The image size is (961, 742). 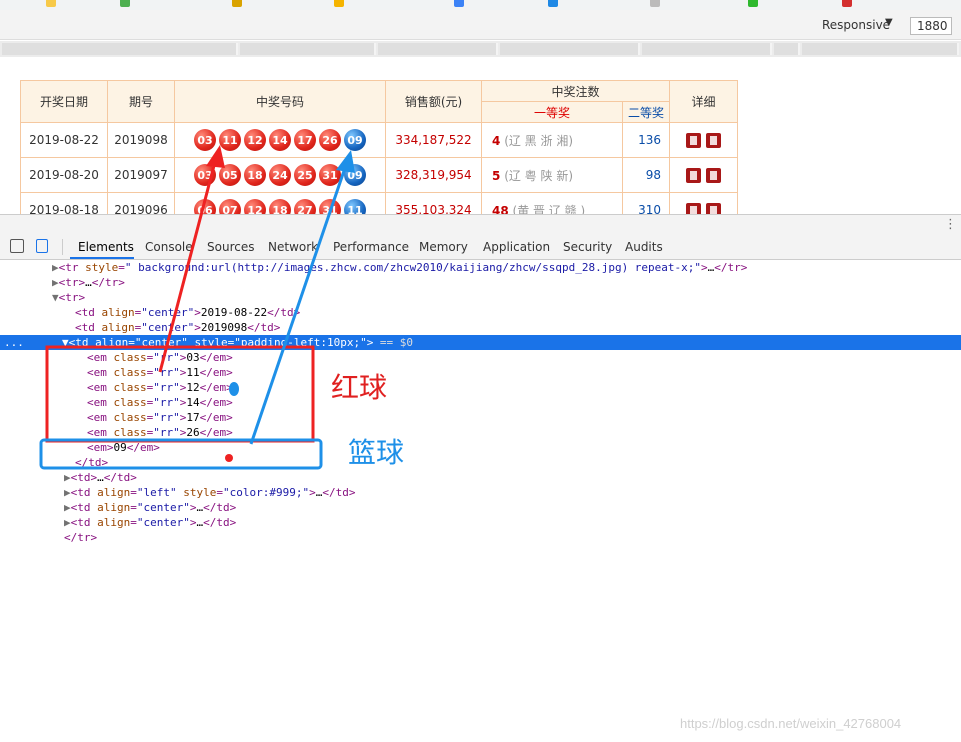 What do you see at coordinates (160, 387) in the screenshot?
I see `dom-node: <em class="rr">12</em>` at bounding box center [160, 387].